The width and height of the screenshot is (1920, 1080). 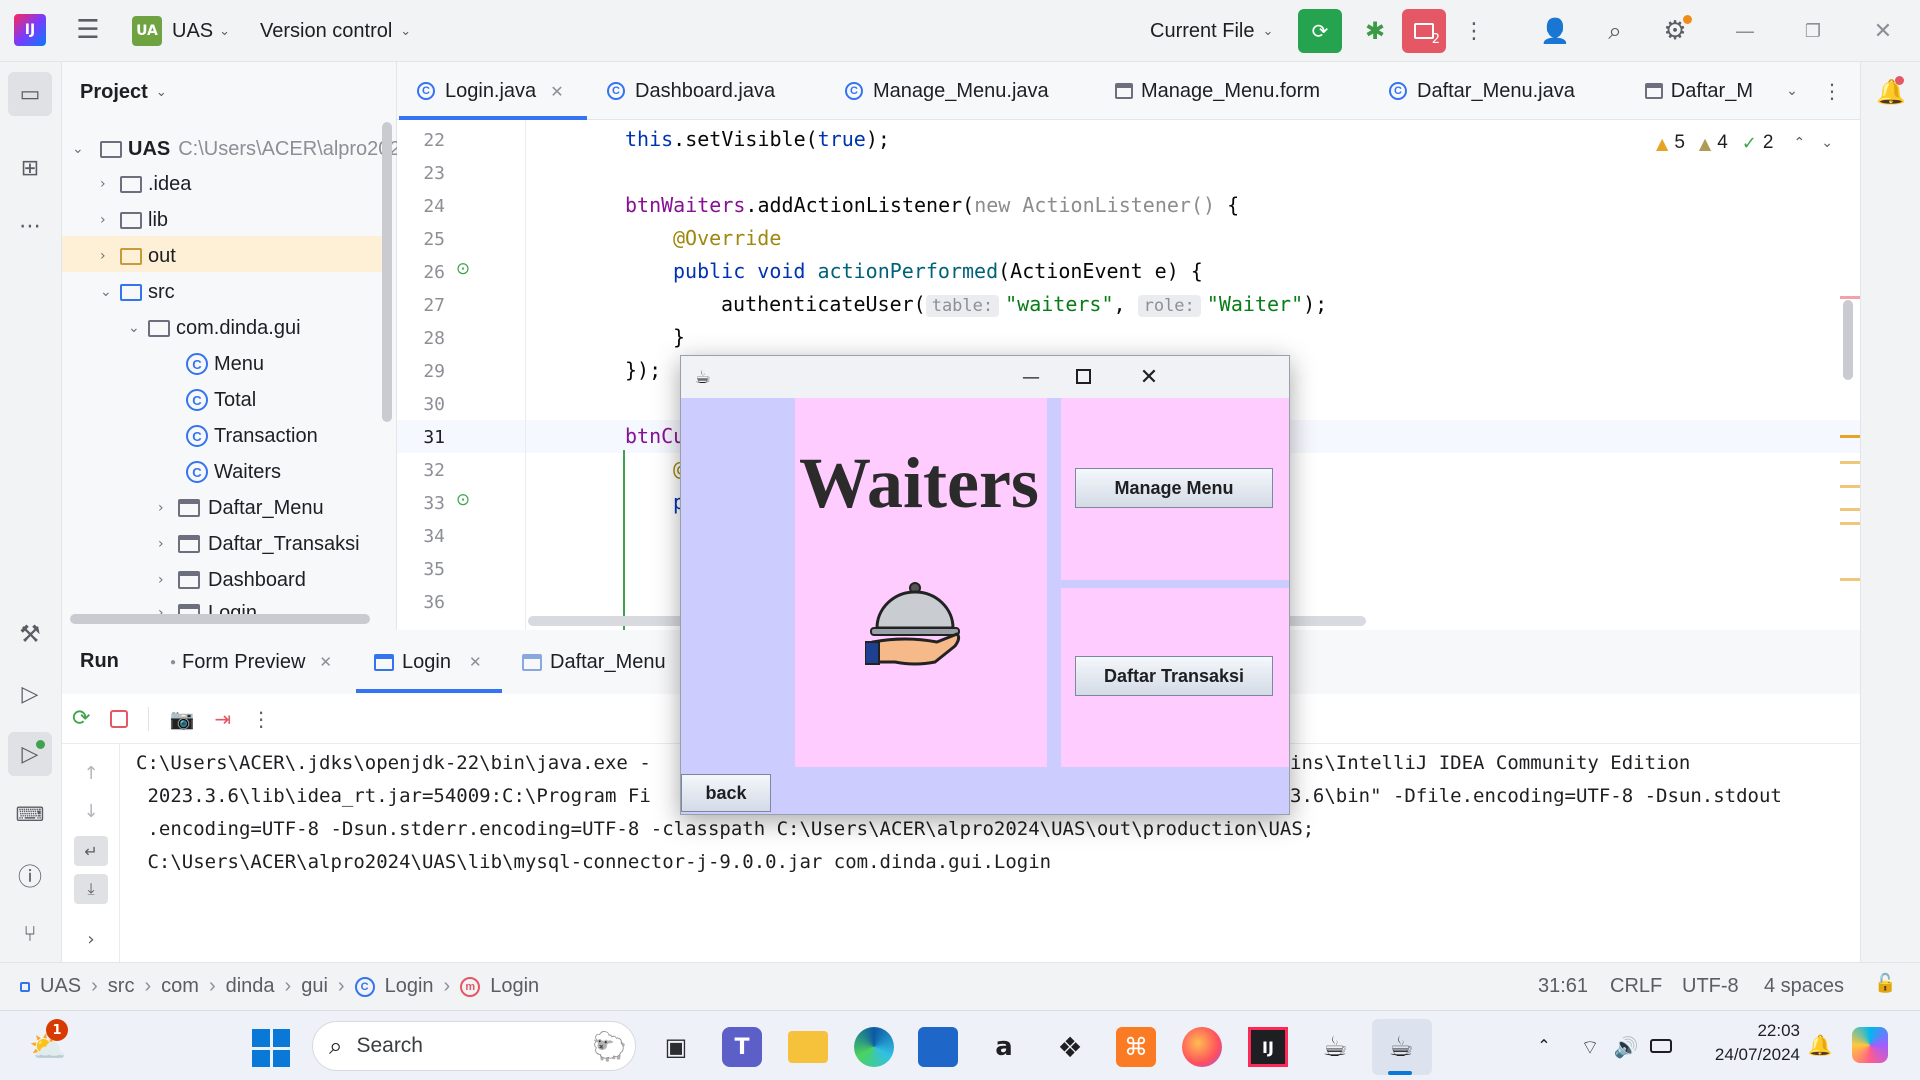 I want to click on file-encoding: UTF-8, so click(x=1710, y=986).